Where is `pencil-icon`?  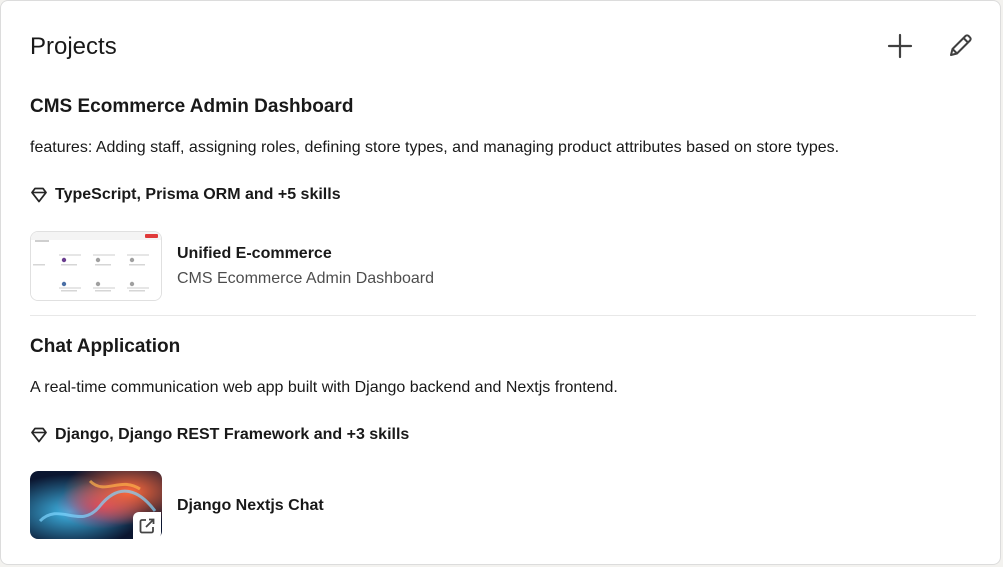 pencil-icon is located at coordinates (961, 45).